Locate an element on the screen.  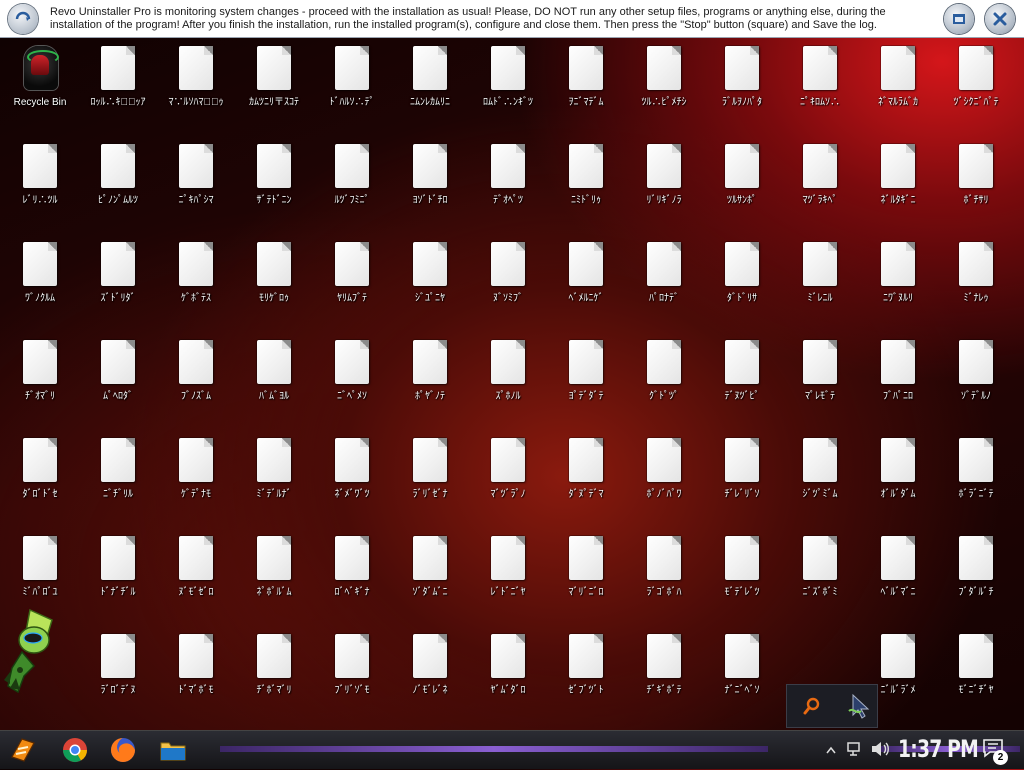
desktop-file-icon: ﾋﾟﾉﾝﾟﾑﾙﾂ is located at coordinates (118, 186).